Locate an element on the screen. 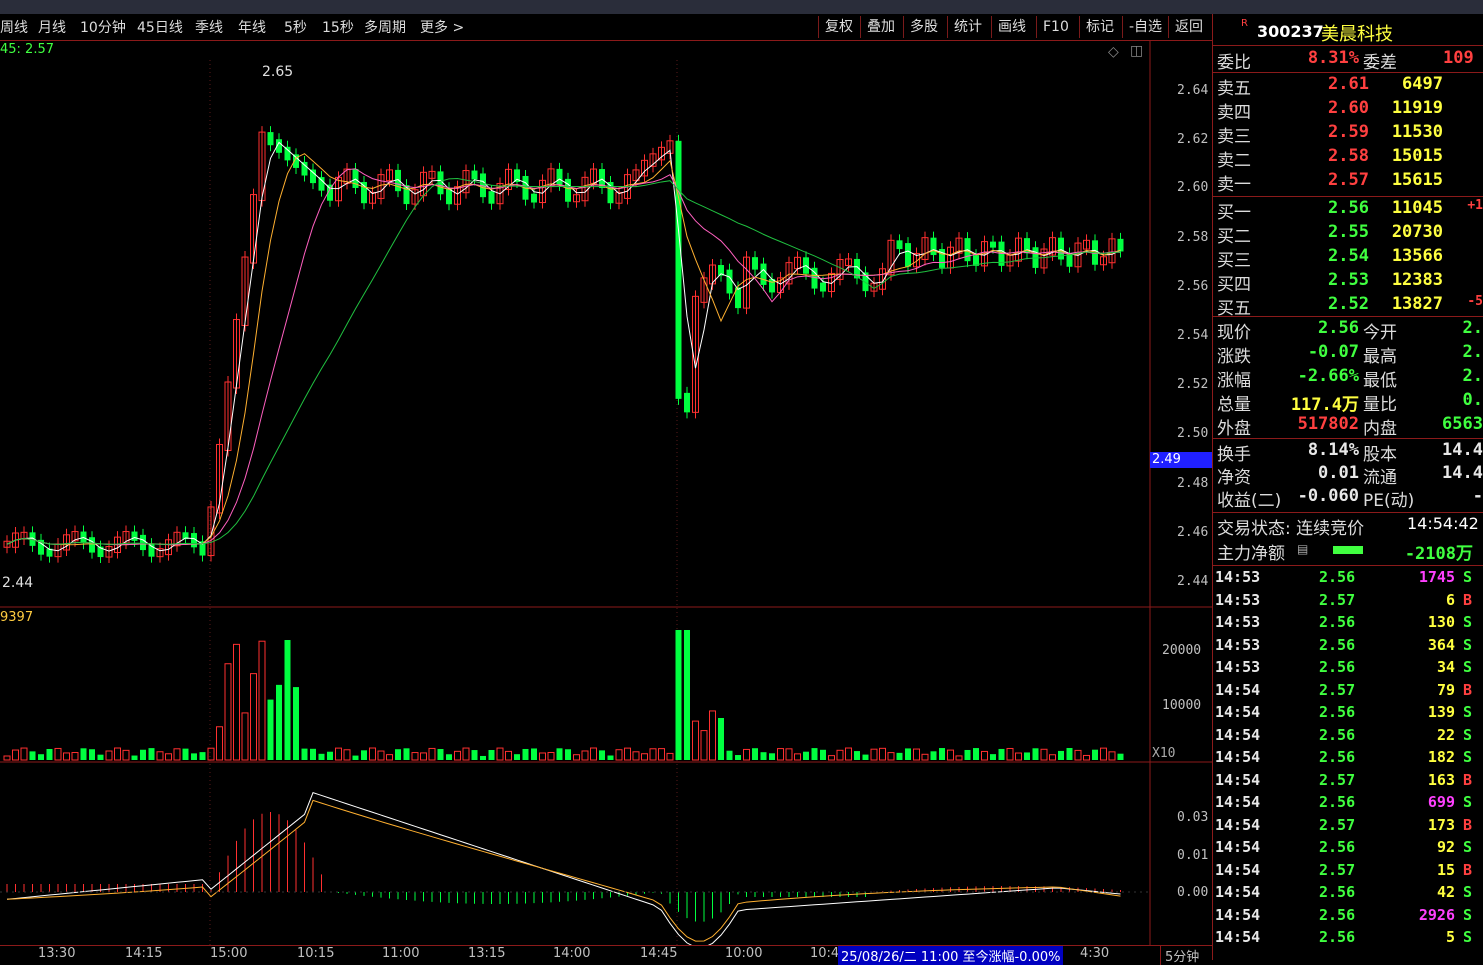 The image size is (1483, 965). trade-row: 14:53 2.56 130 S is located at coordinates (1348, 624).